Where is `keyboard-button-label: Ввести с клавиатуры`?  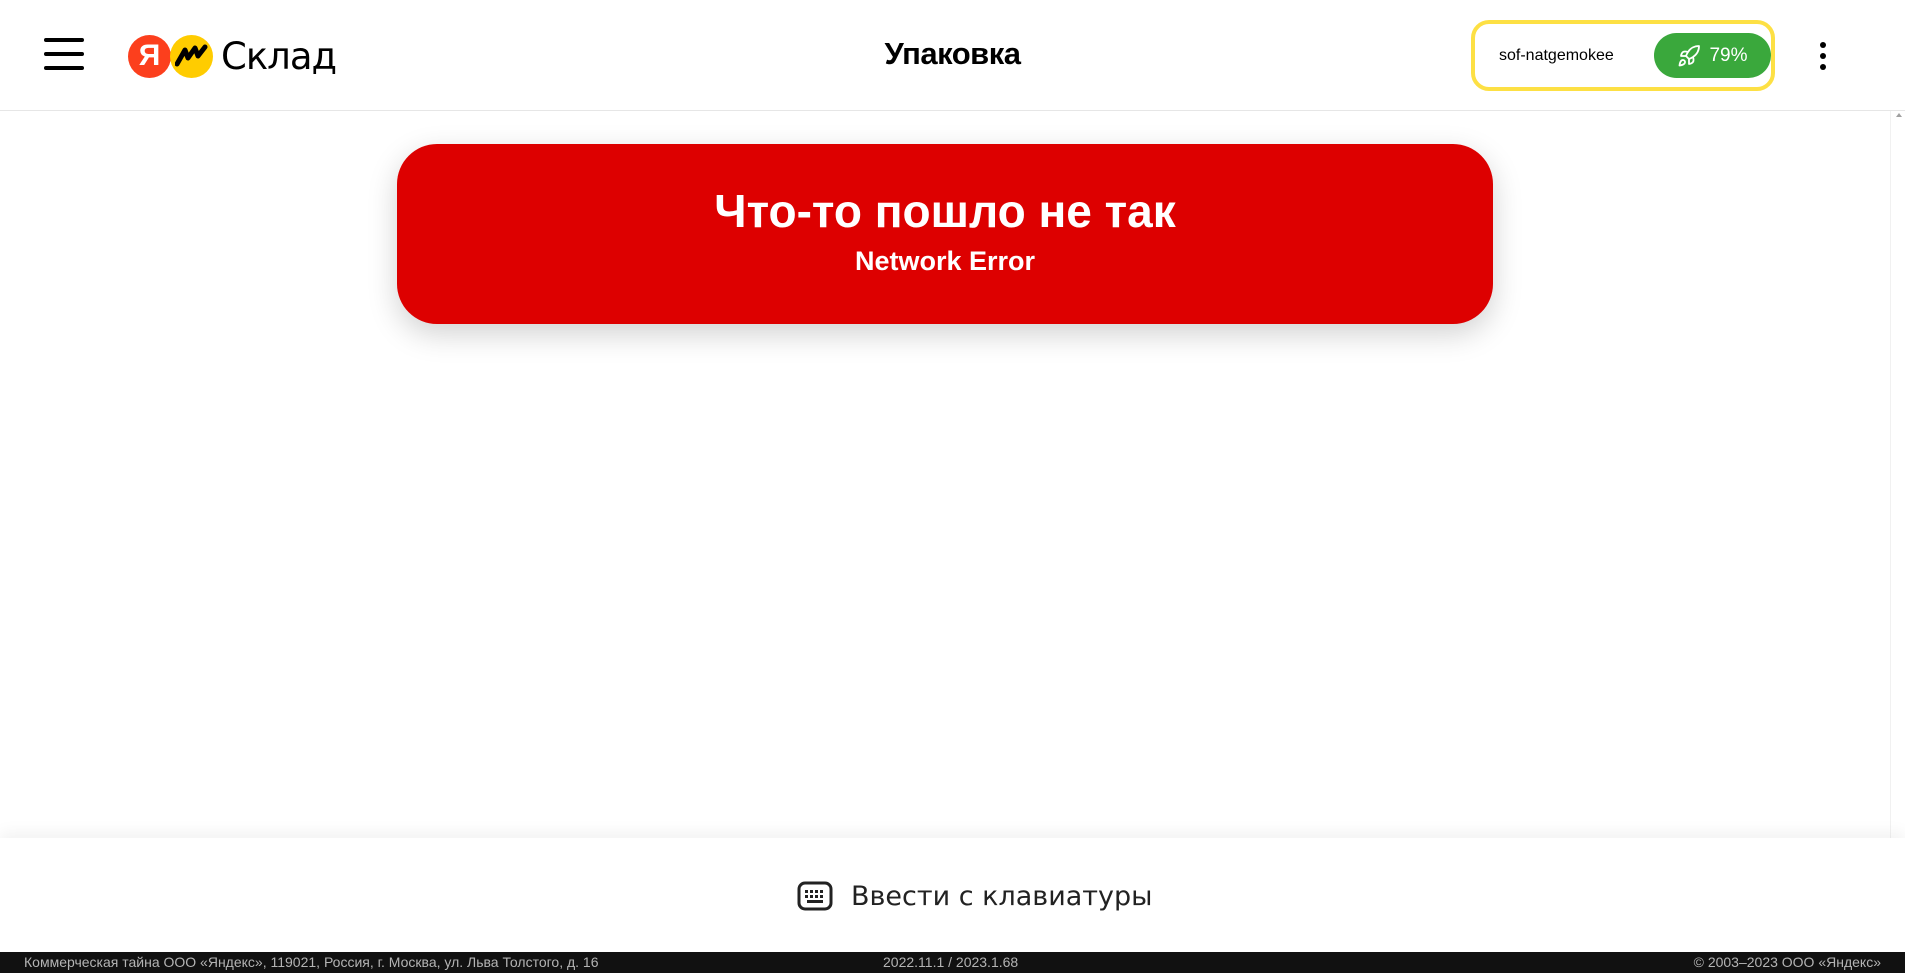 keyboard-button-label: Ввести с клавиатуры is located at coordinates (1002, 896).